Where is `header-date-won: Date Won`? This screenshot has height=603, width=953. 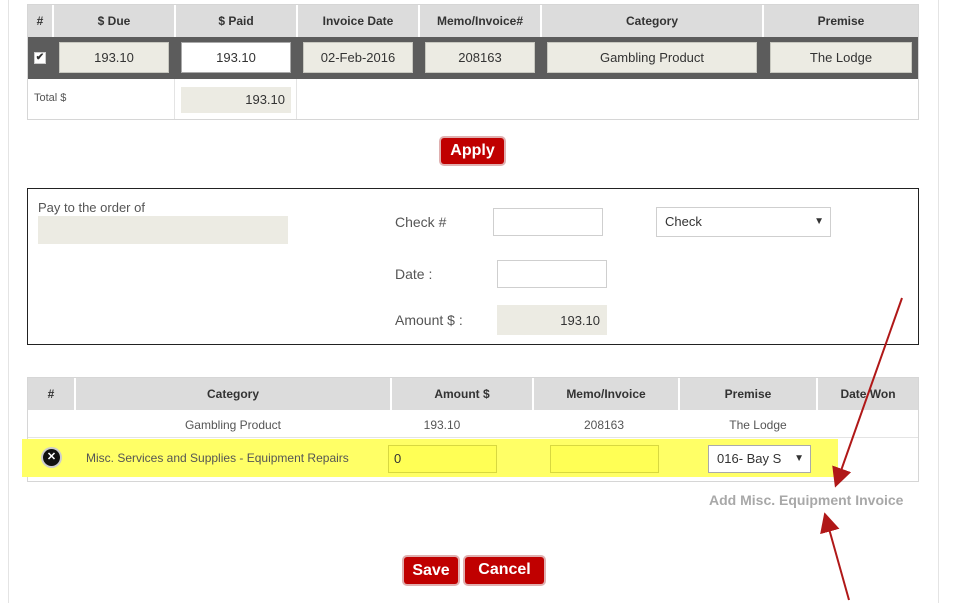
header-date-won: Date Won is located at coordinates (868, 394).